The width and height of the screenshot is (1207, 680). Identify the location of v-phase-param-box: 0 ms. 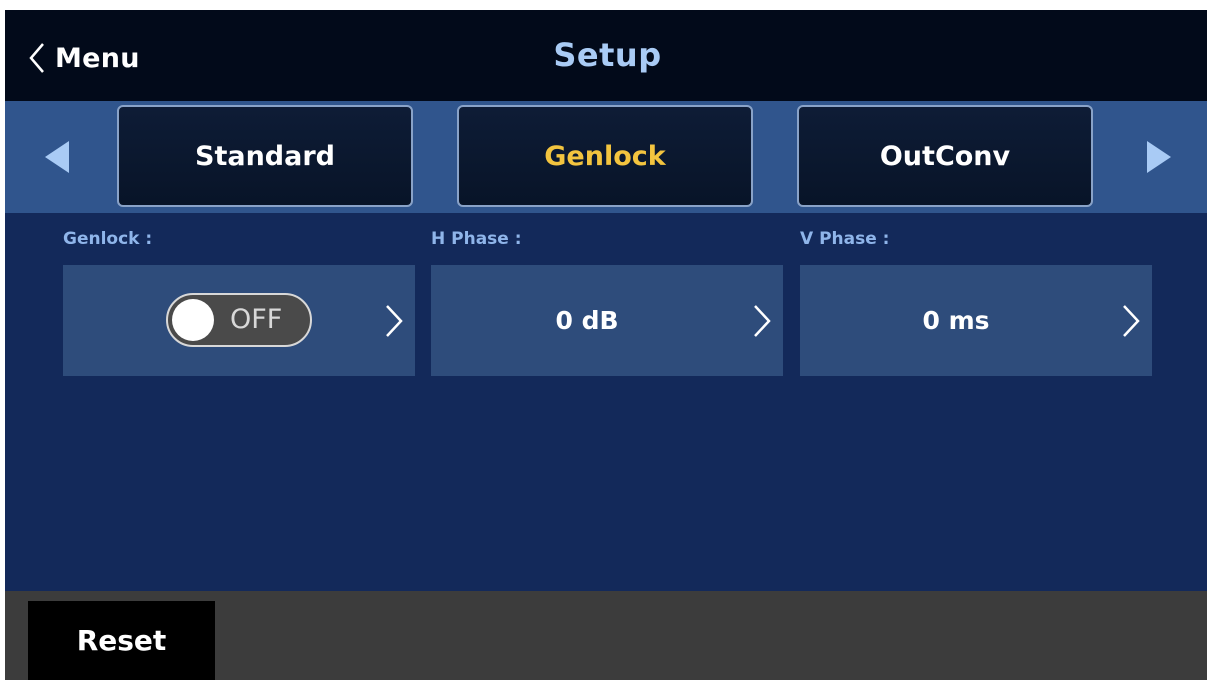
(976, 320).